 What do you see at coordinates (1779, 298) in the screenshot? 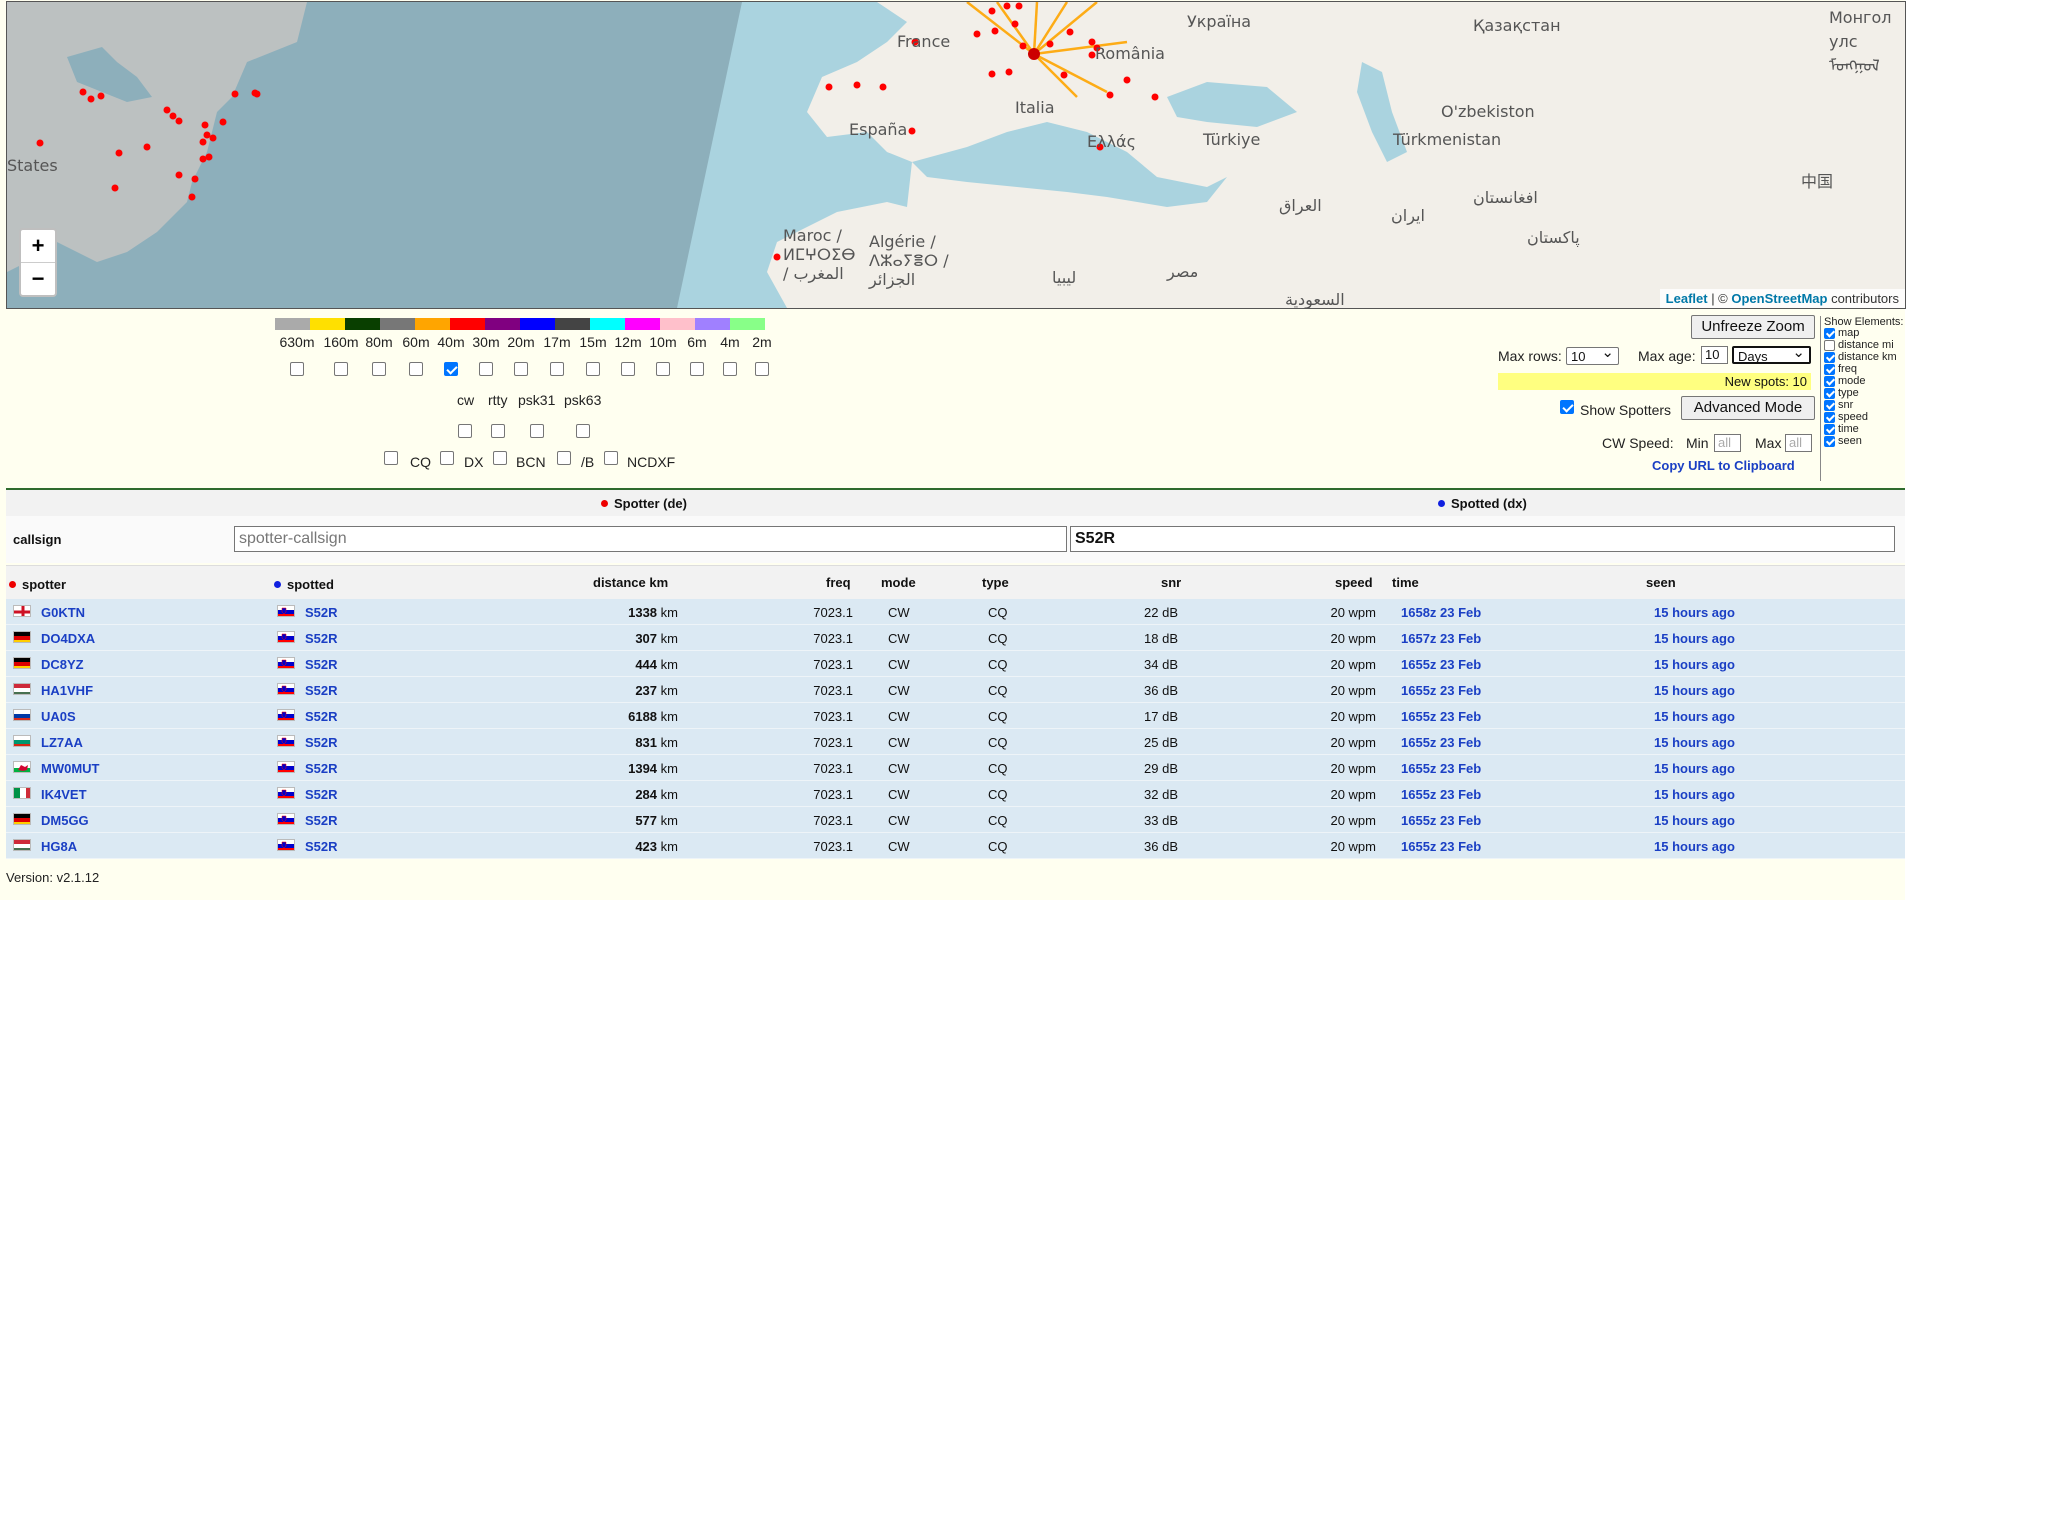
I see `openstreetmap-link: OpenStreetMap` at bounding box center [1779, 298].